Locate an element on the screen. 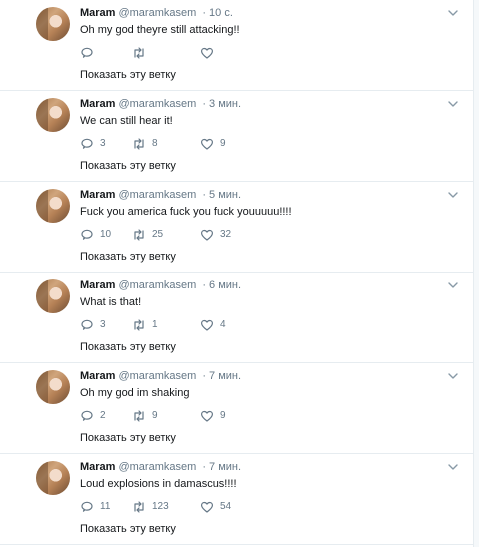 The width and height of the screenshot is (479, 547). like-button is located at coordinates (210, 53).